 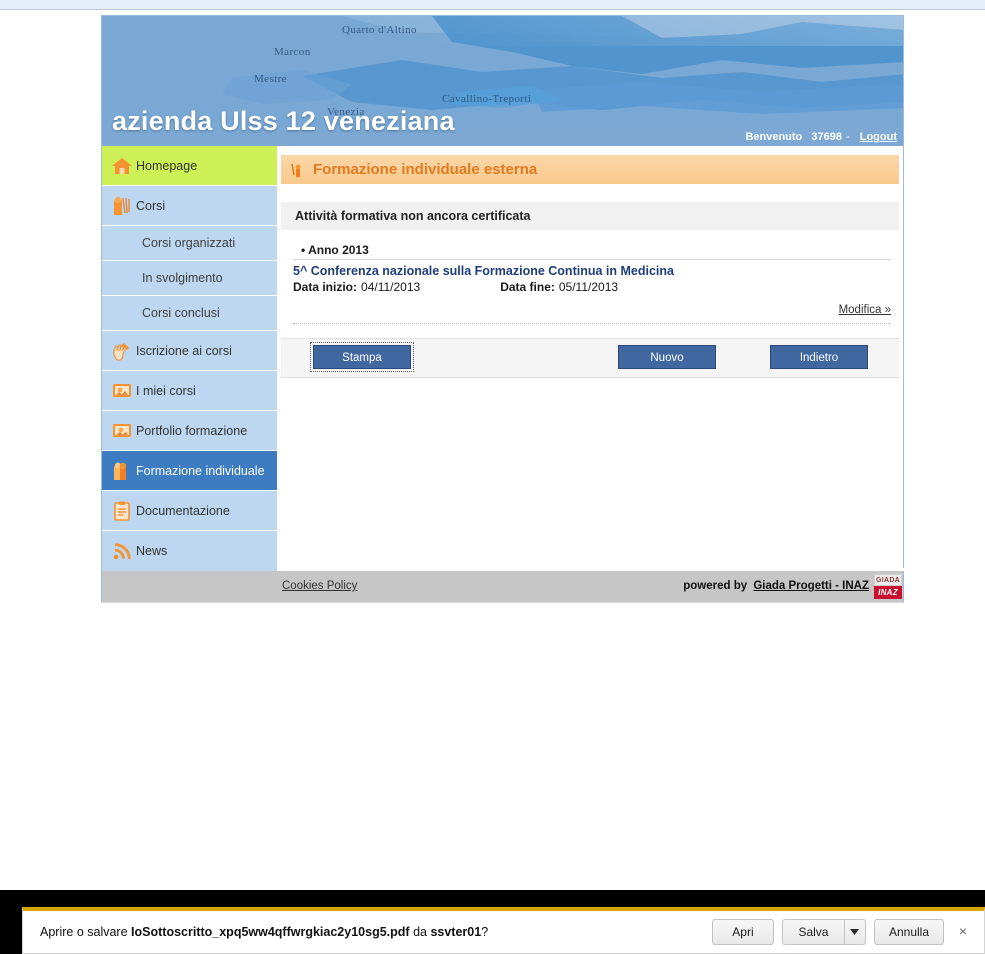 I want to click on sidebar-item-in-svolgimento: In svolgimento, so click(x=189, y=278).